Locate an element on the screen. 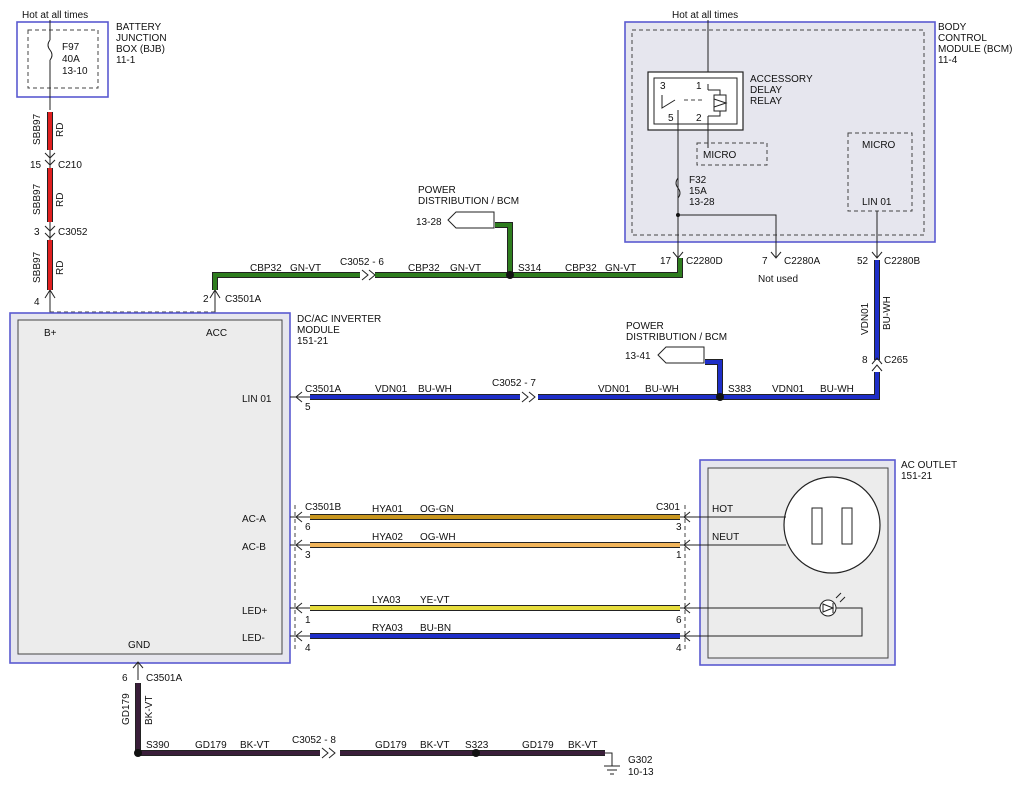  relay-pin-5: 5 is located at coordinates (671, 118).